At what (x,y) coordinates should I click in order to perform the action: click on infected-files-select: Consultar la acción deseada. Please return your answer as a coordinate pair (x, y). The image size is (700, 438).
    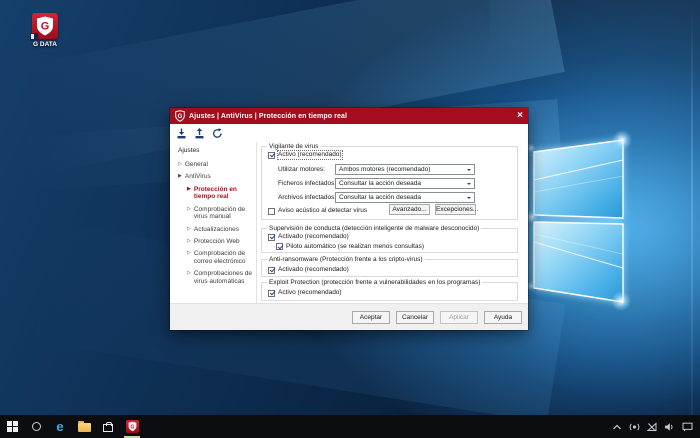
    Looking at the image, I should click on (405, 183).